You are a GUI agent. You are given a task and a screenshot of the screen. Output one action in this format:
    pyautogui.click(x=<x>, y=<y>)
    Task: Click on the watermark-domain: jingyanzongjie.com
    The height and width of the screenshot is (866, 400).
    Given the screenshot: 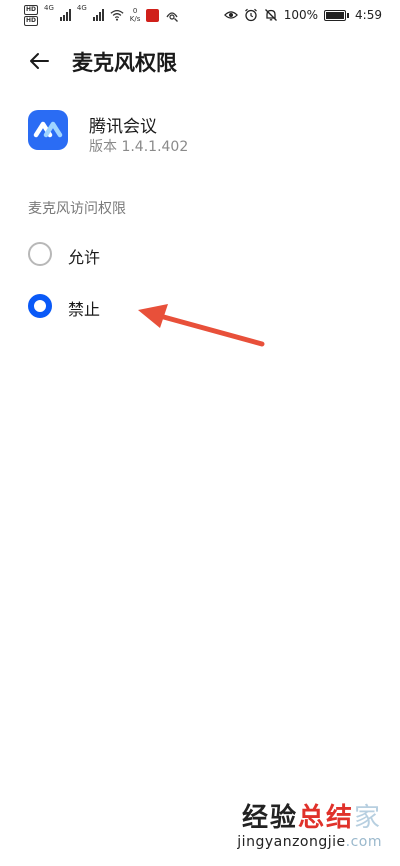 What is the action you would take?
    pyautogui.click(x=309, y=842)
    